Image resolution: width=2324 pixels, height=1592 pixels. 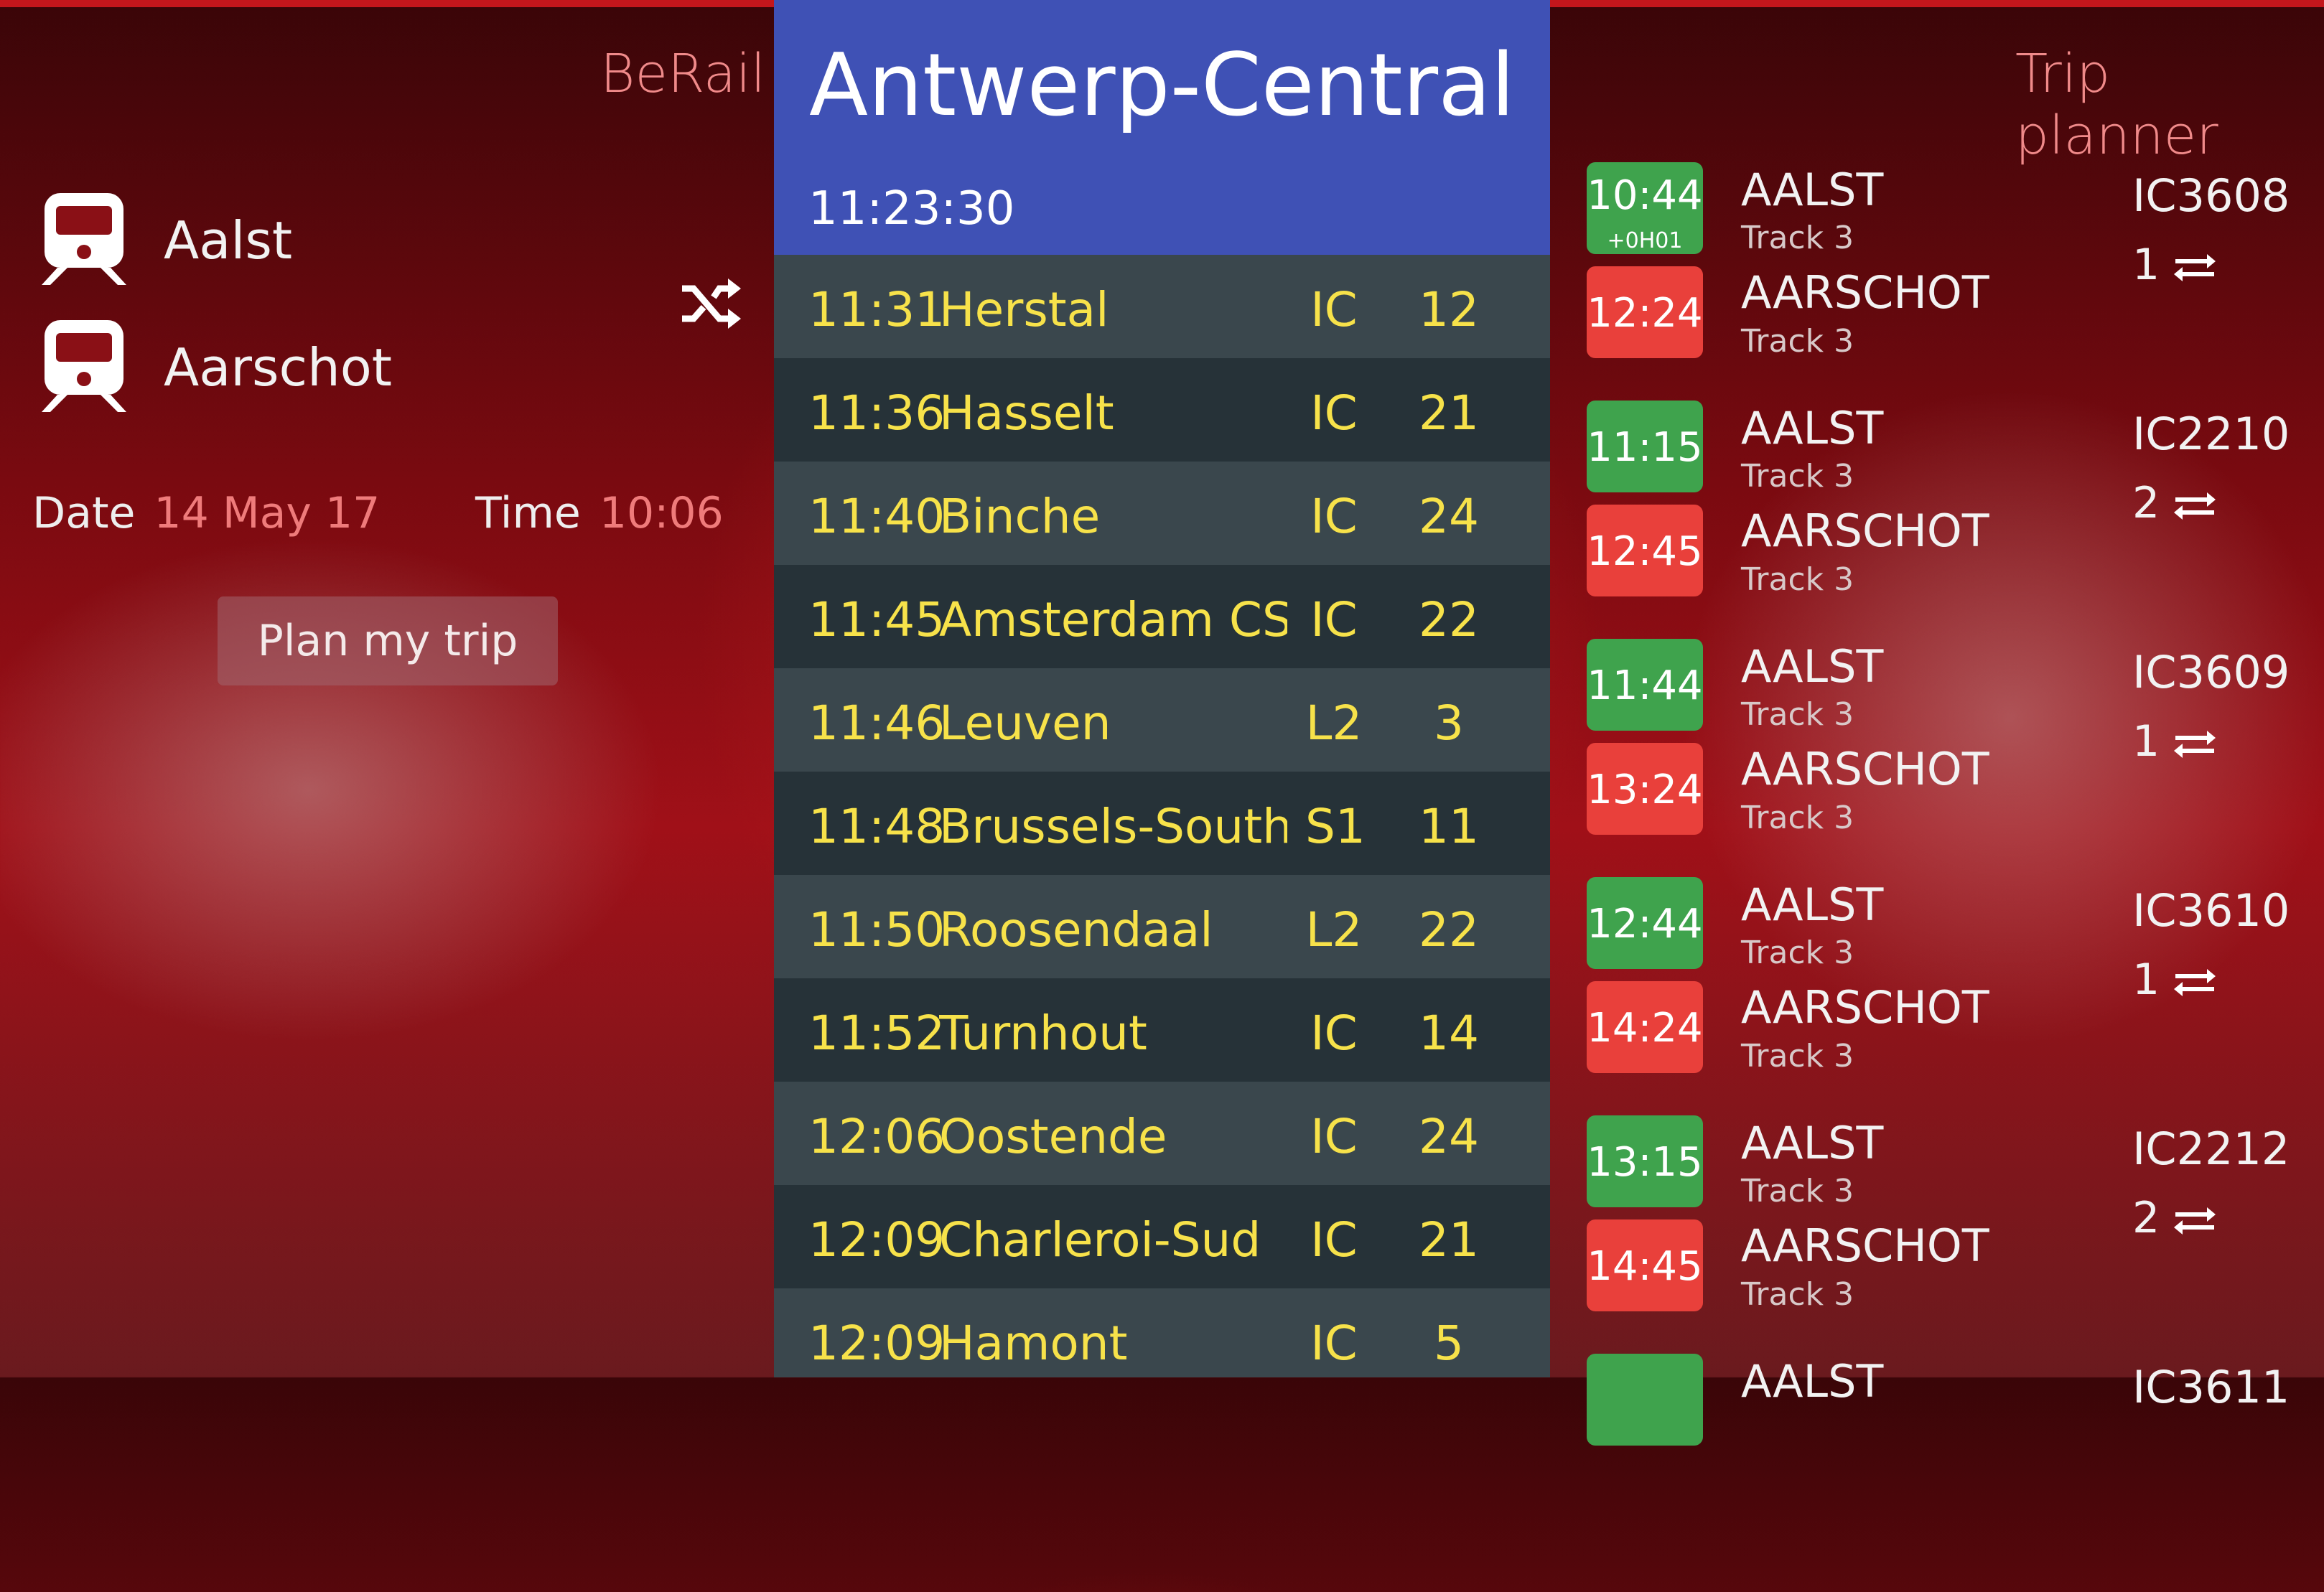 I want to click on departure-destination: Roosendaal, so click(x=1076, y=929).